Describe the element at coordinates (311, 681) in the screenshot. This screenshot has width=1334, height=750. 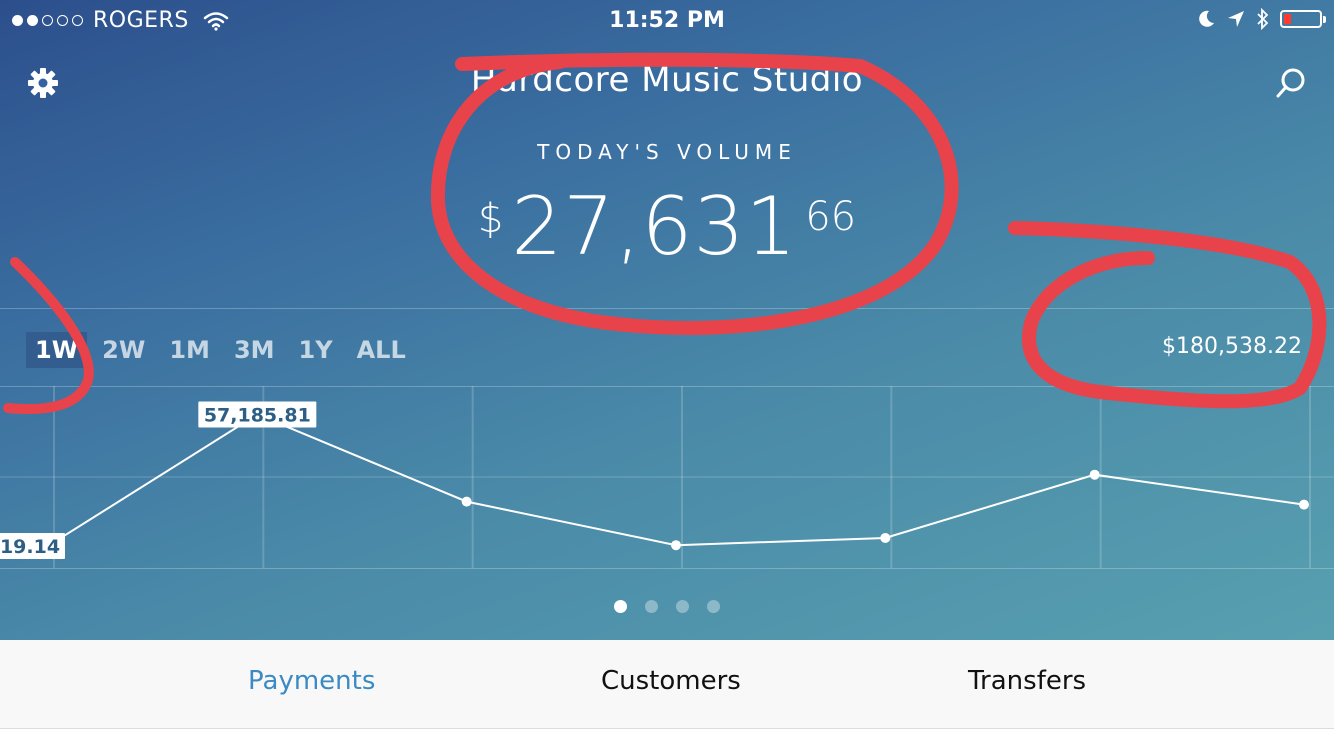
I see `tab-payments: Payments` at that location.